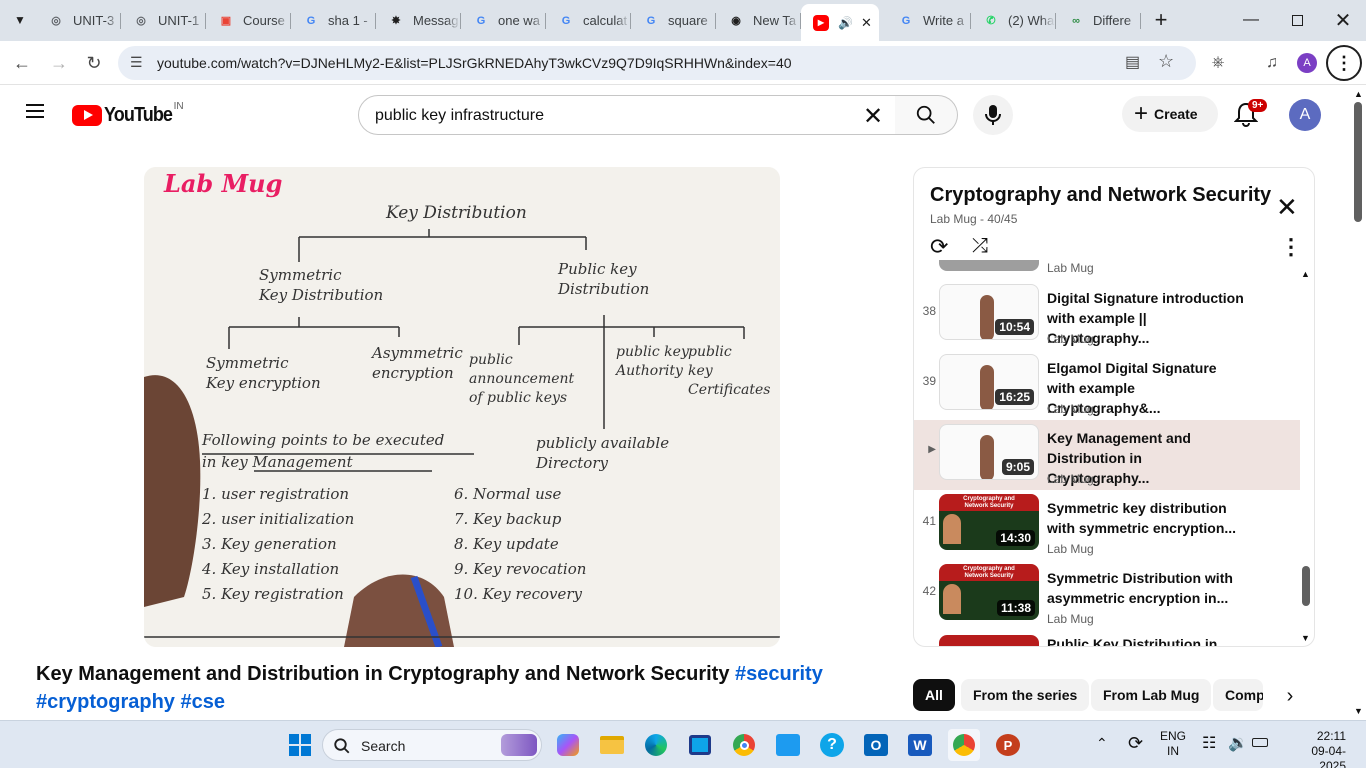 The image size is (1366, 768). I want to click on search-input: public key infrastructure ✕, so click(627, 115).